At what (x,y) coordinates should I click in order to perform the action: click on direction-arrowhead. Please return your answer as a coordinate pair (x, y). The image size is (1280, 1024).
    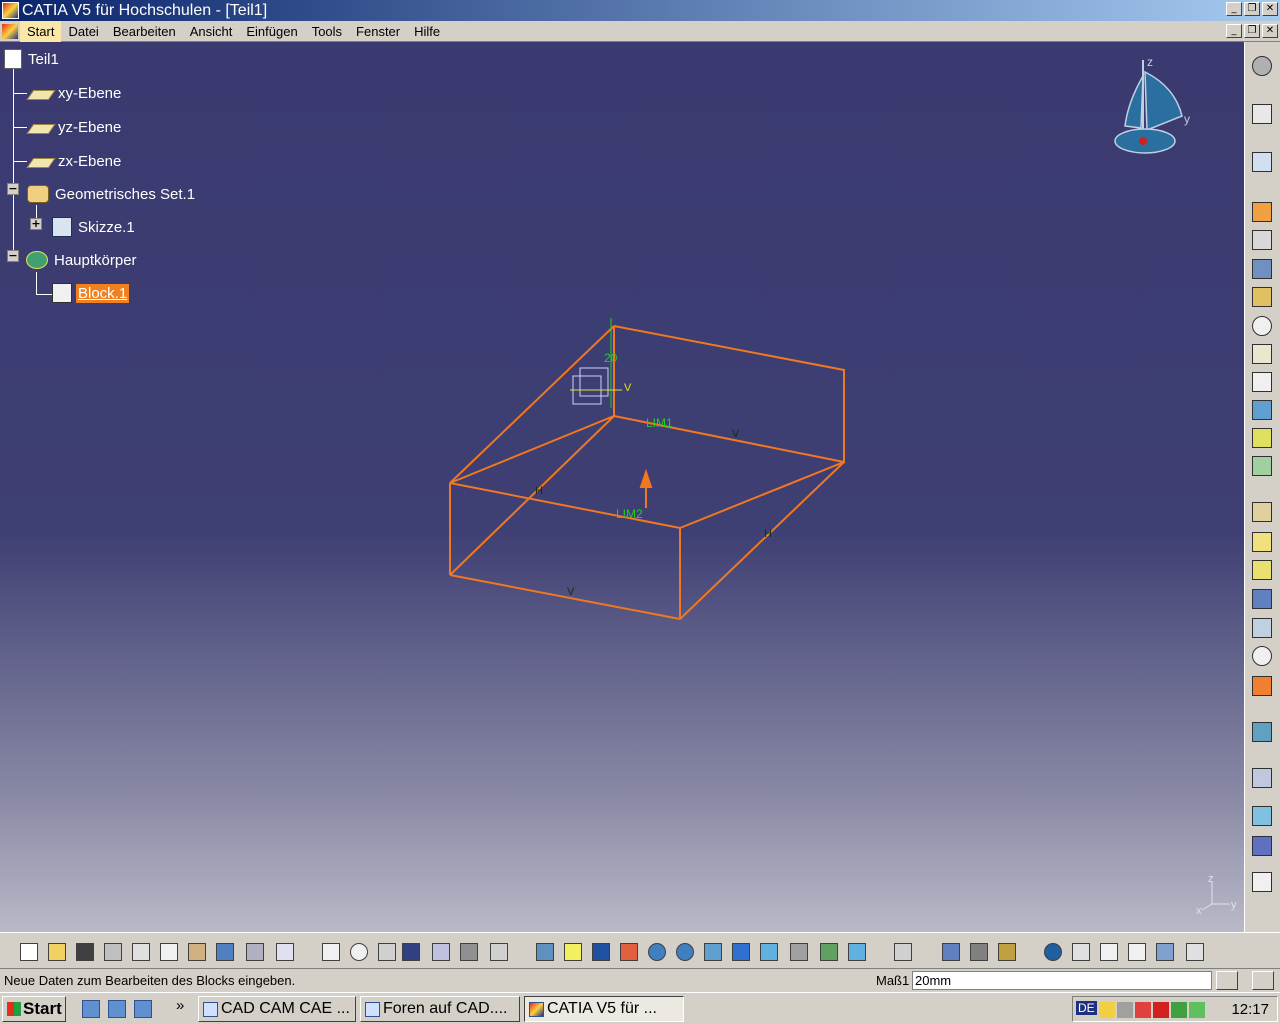
    Looking at the image, I should click on (646, 478).